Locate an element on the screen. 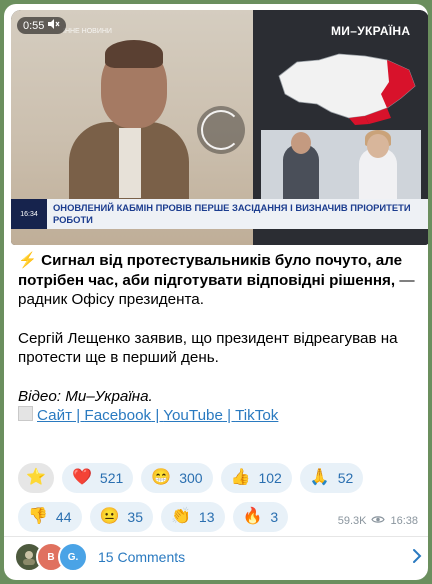 The image size is (432, 584). neutral-face-icon: 😐 is located at coordinates (109, 516).